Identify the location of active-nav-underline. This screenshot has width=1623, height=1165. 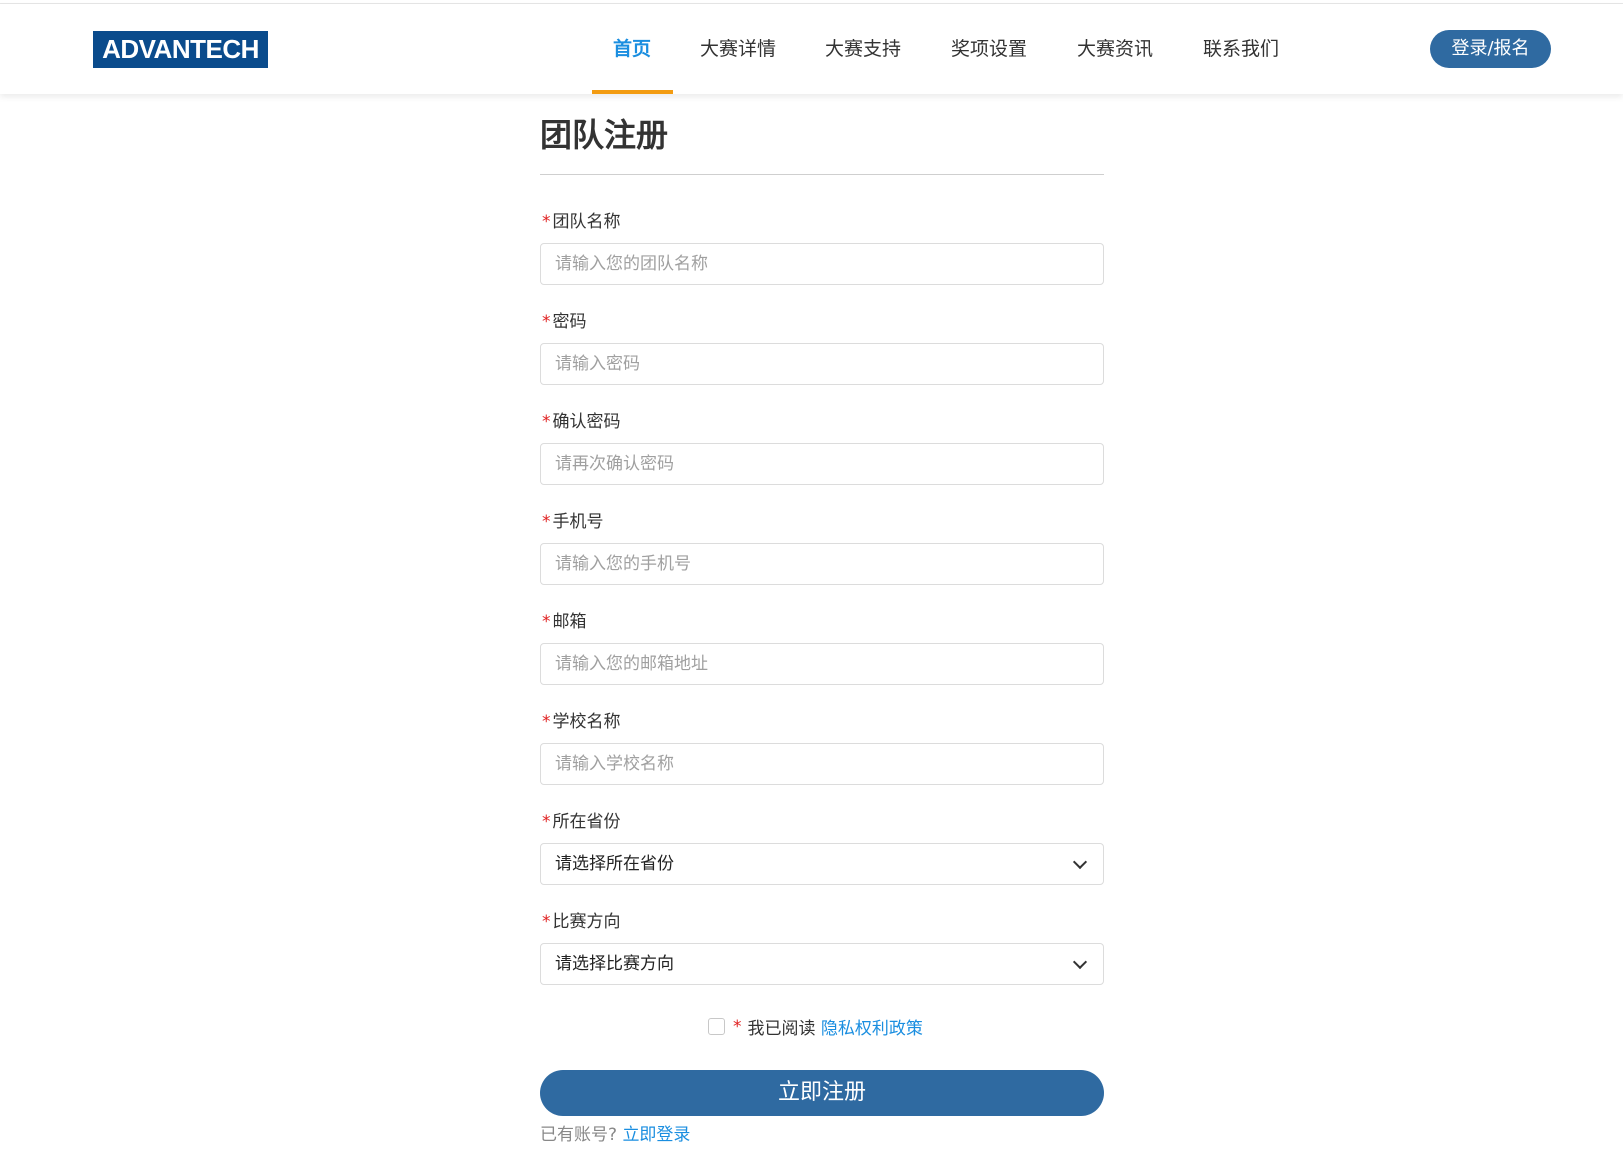
(632, 92).